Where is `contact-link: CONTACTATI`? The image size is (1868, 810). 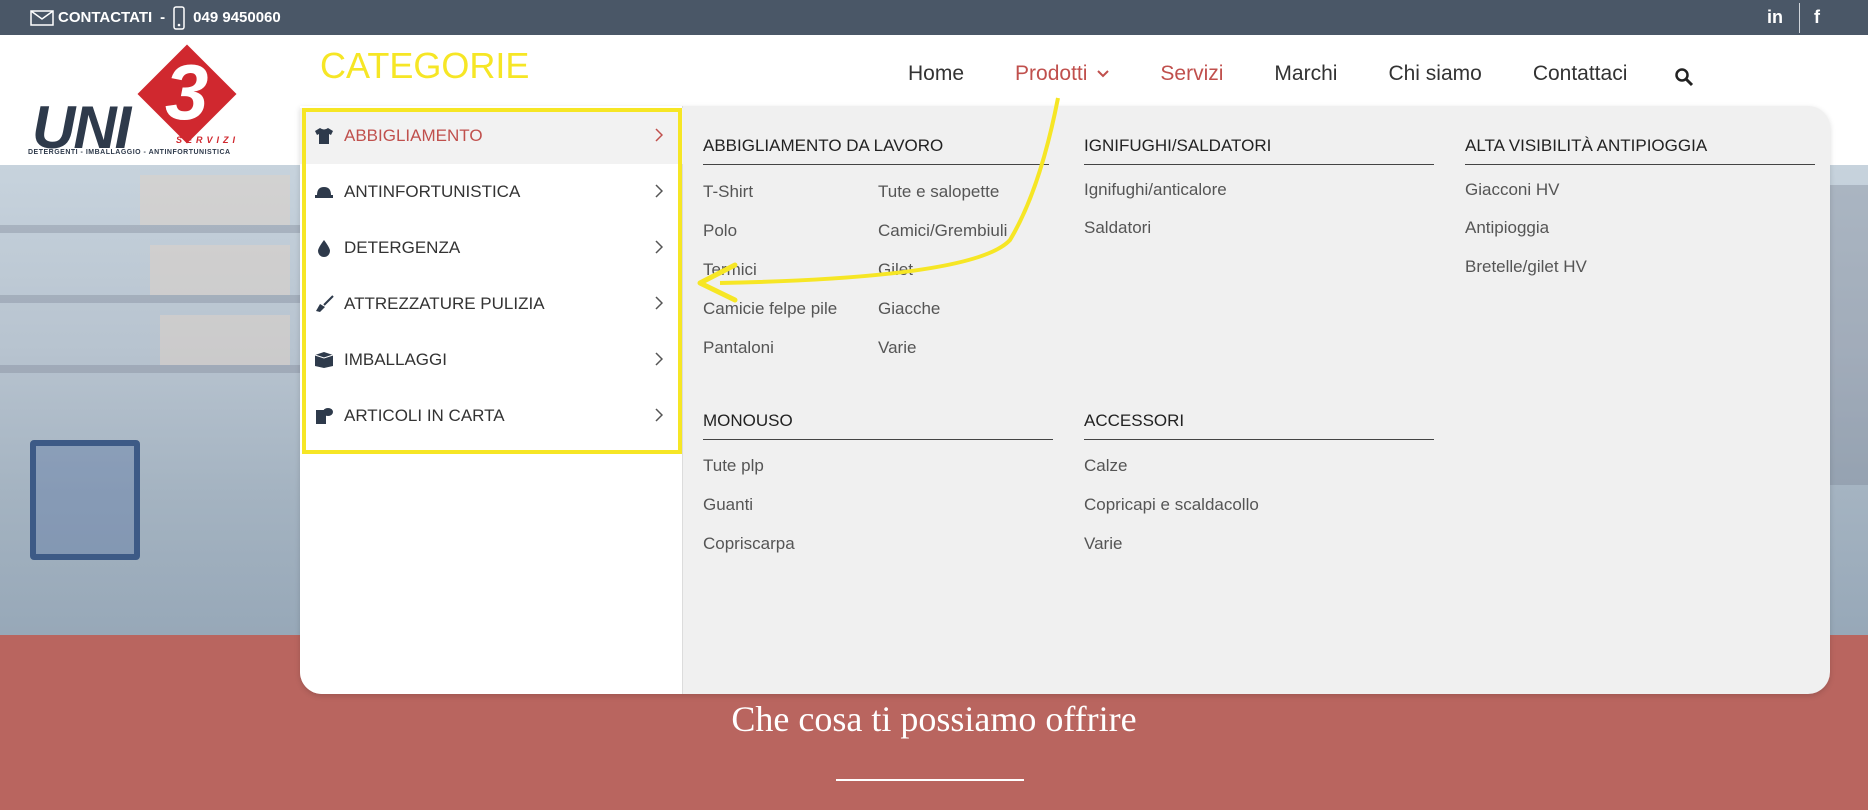
contact-link: CONTACTATI is located at coordinates (105, 17).